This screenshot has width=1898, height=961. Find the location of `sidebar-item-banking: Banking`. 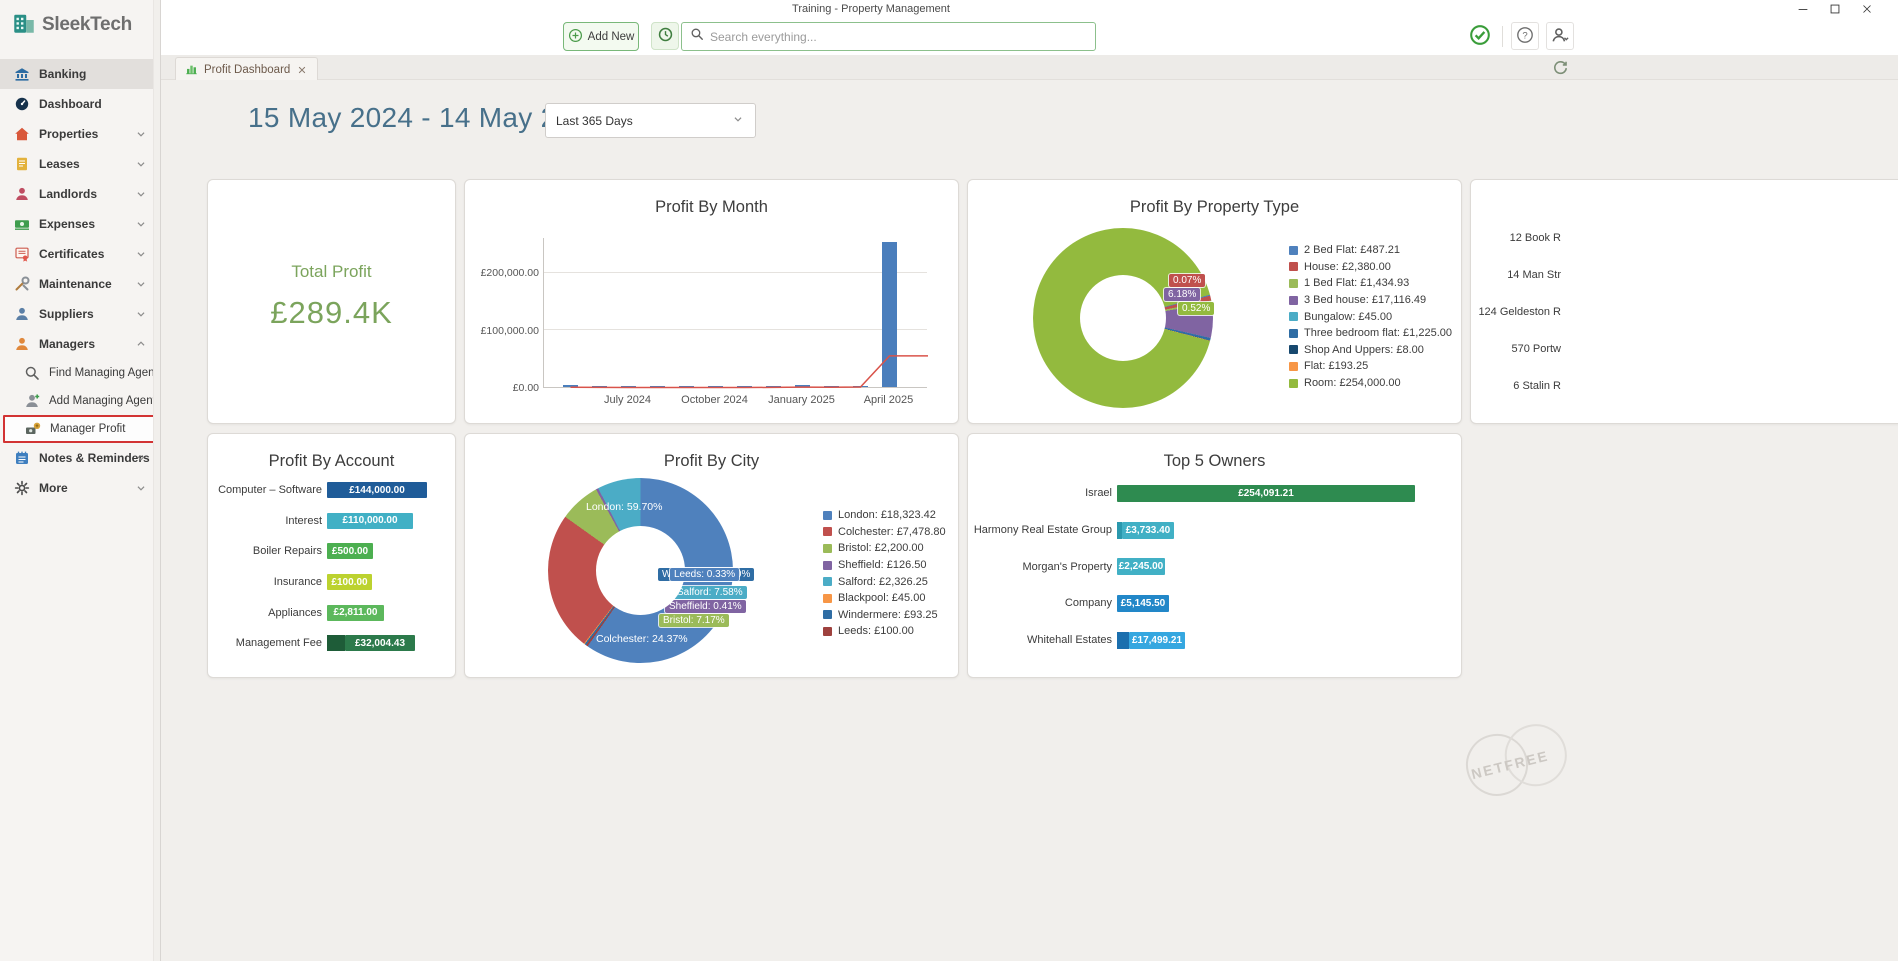

sidebar-item-banking: Banking is located at coordinates (80, 74).